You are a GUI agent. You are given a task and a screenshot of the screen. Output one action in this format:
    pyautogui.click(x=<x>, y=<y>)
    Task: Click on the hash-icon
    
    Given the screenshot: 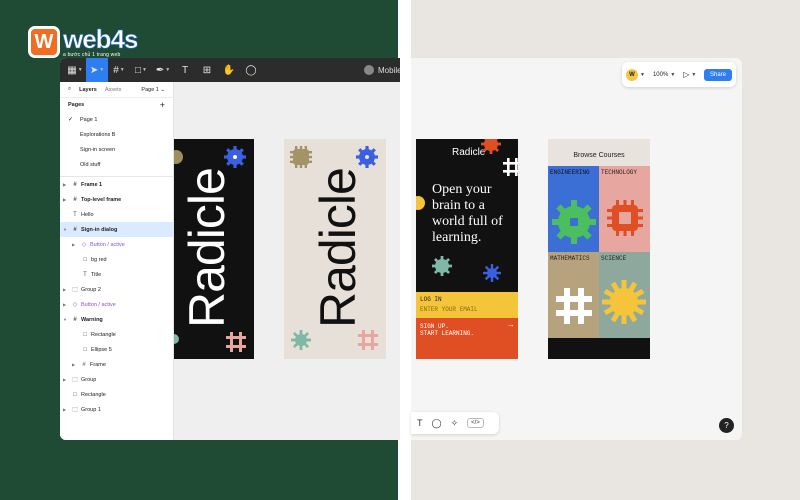 What is the action you would take?
    pyautogui.click(x=574, y=306)
    